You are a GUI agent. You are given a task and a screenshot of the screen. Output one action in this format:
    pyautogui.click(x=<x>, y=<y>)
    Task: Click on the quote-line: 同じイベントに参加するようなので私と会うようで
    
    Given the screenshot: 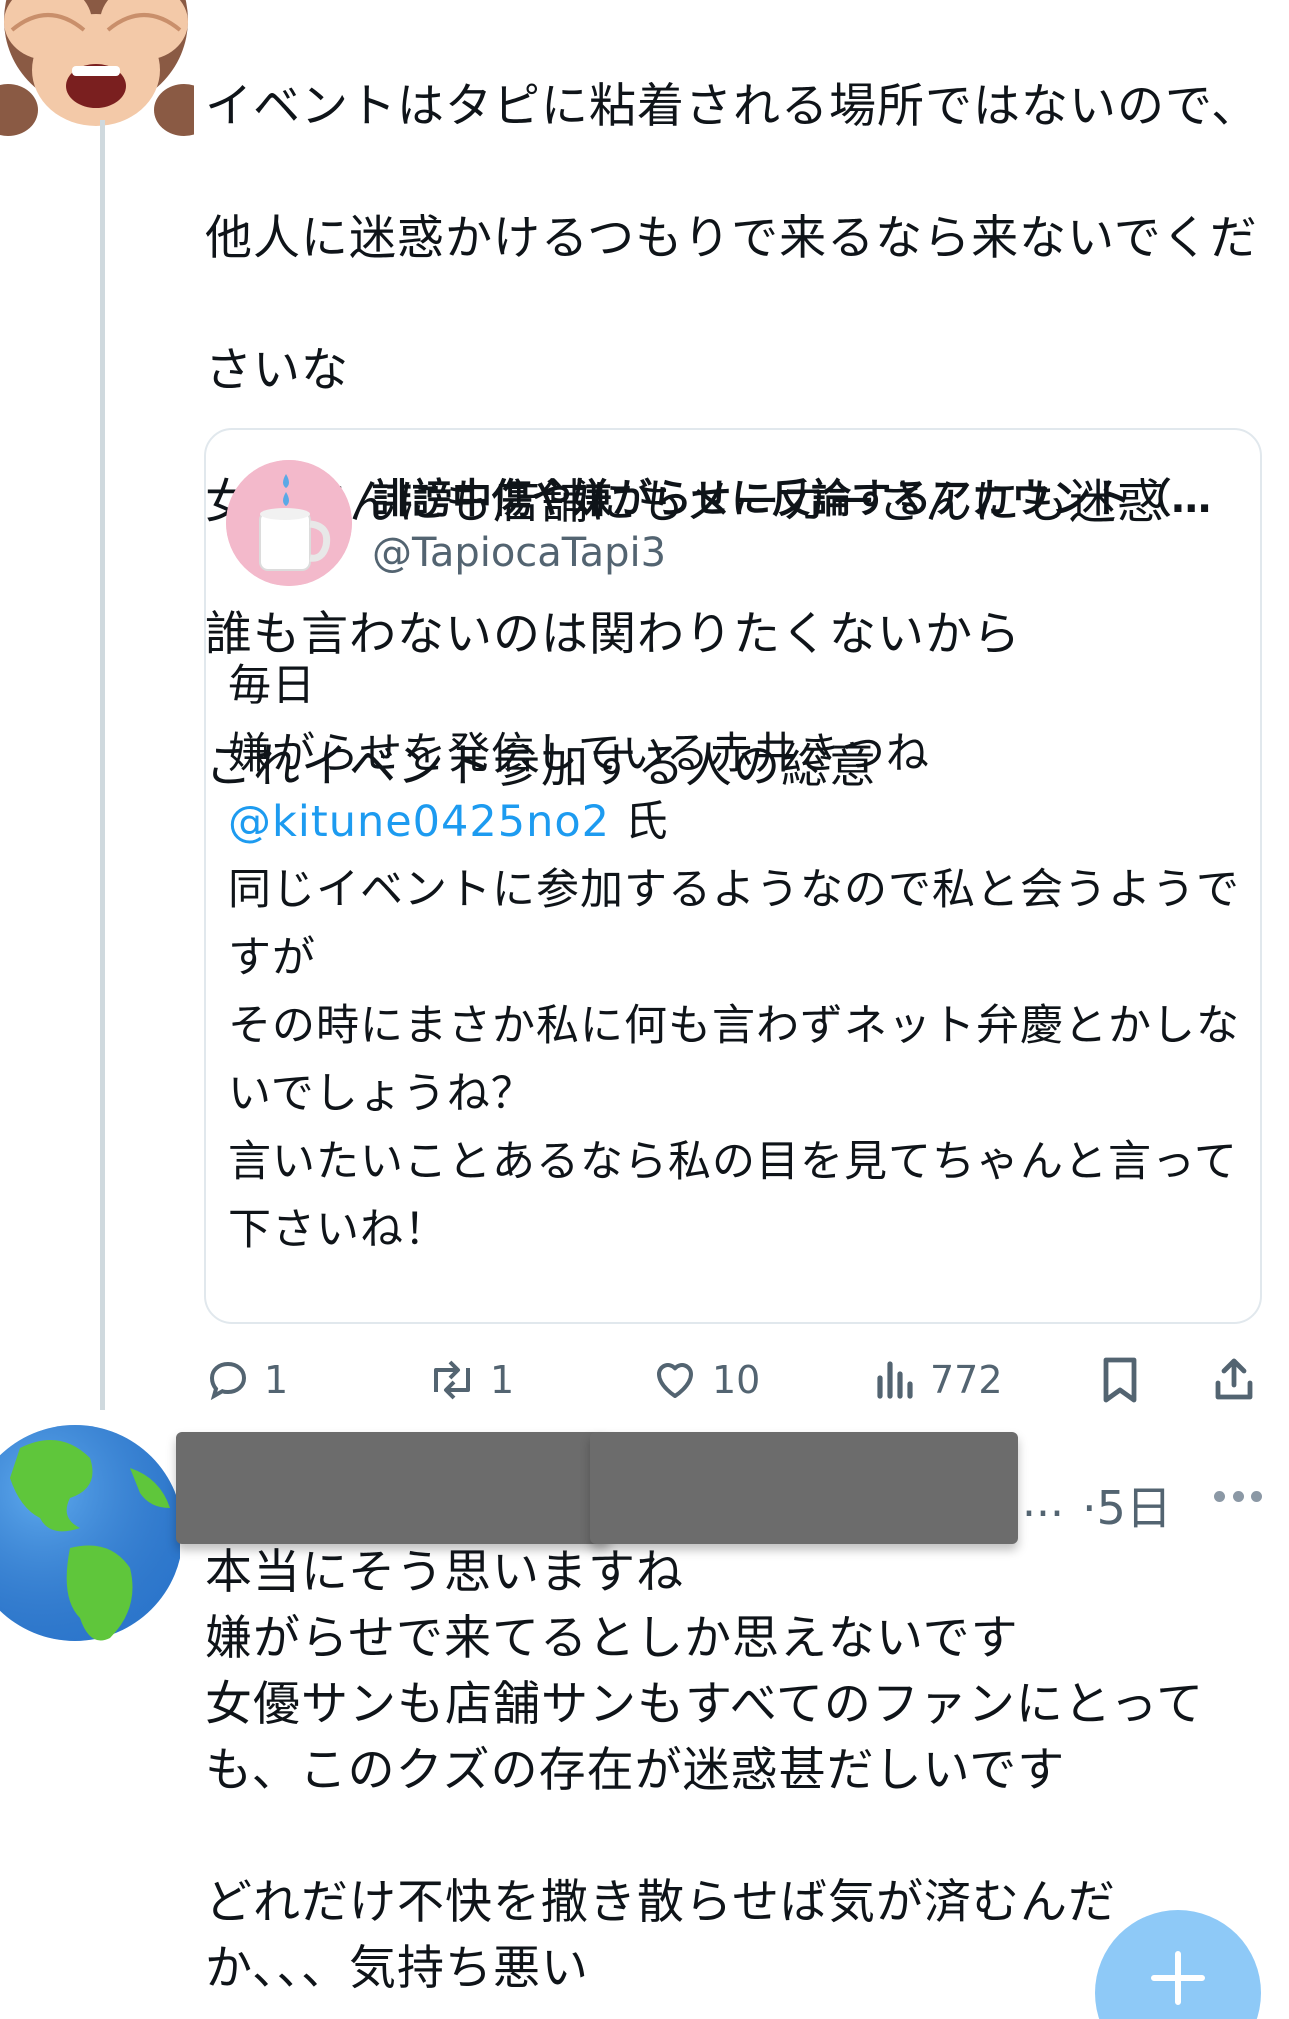 What is the action you would take?
    pyautogui.click(x=734, y=890)
    